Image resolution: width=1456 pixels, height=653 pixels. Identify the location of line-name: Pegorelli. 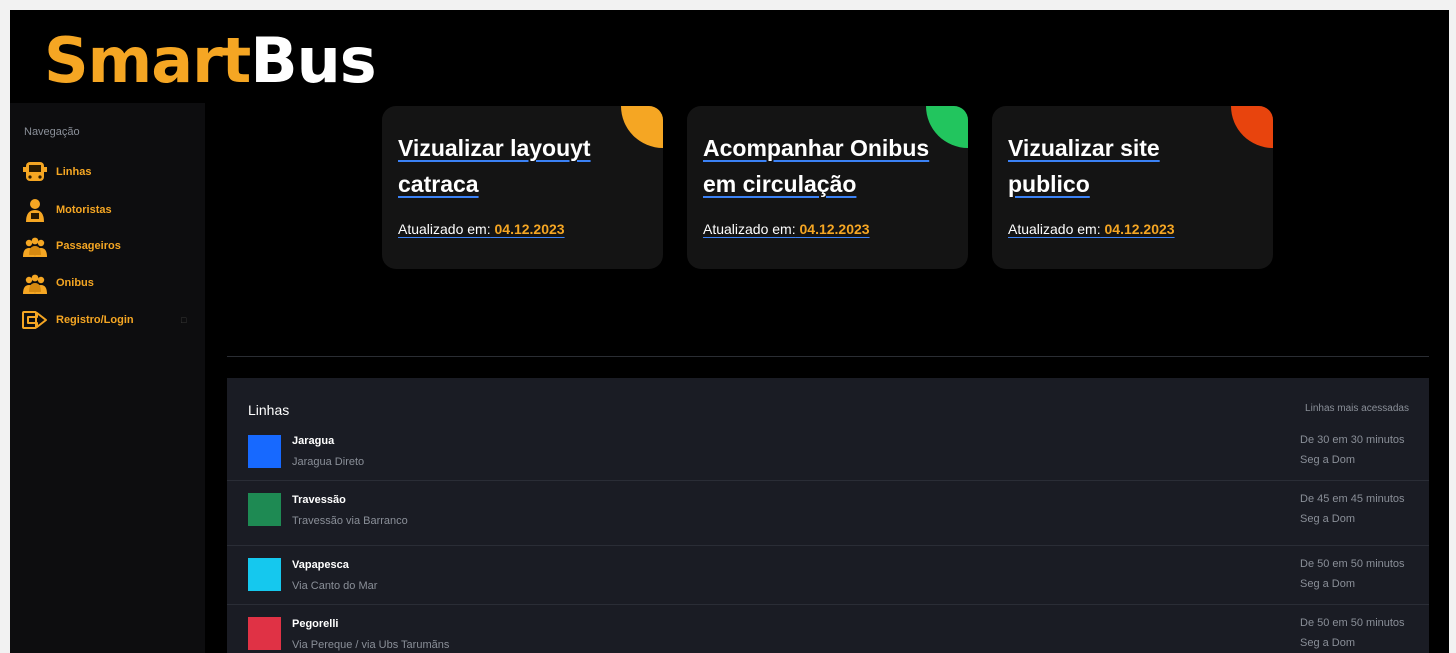
(315, 624).